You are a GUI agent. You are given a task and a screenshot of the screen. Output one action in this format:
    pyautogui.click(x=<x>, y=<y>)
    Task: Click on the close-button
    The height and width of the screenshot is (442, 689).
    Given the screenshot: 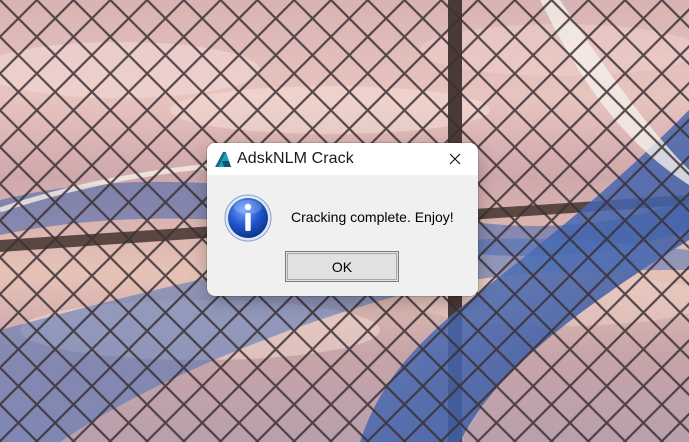 What is the action you would take?
    pyautogui.click(x=455, y=159)
    